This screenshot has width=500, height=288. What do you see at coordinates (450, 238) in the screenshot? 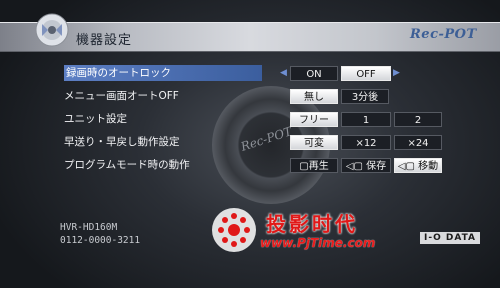
I see `maker-logo: I-O DATA` at bounding box center [450, 238].